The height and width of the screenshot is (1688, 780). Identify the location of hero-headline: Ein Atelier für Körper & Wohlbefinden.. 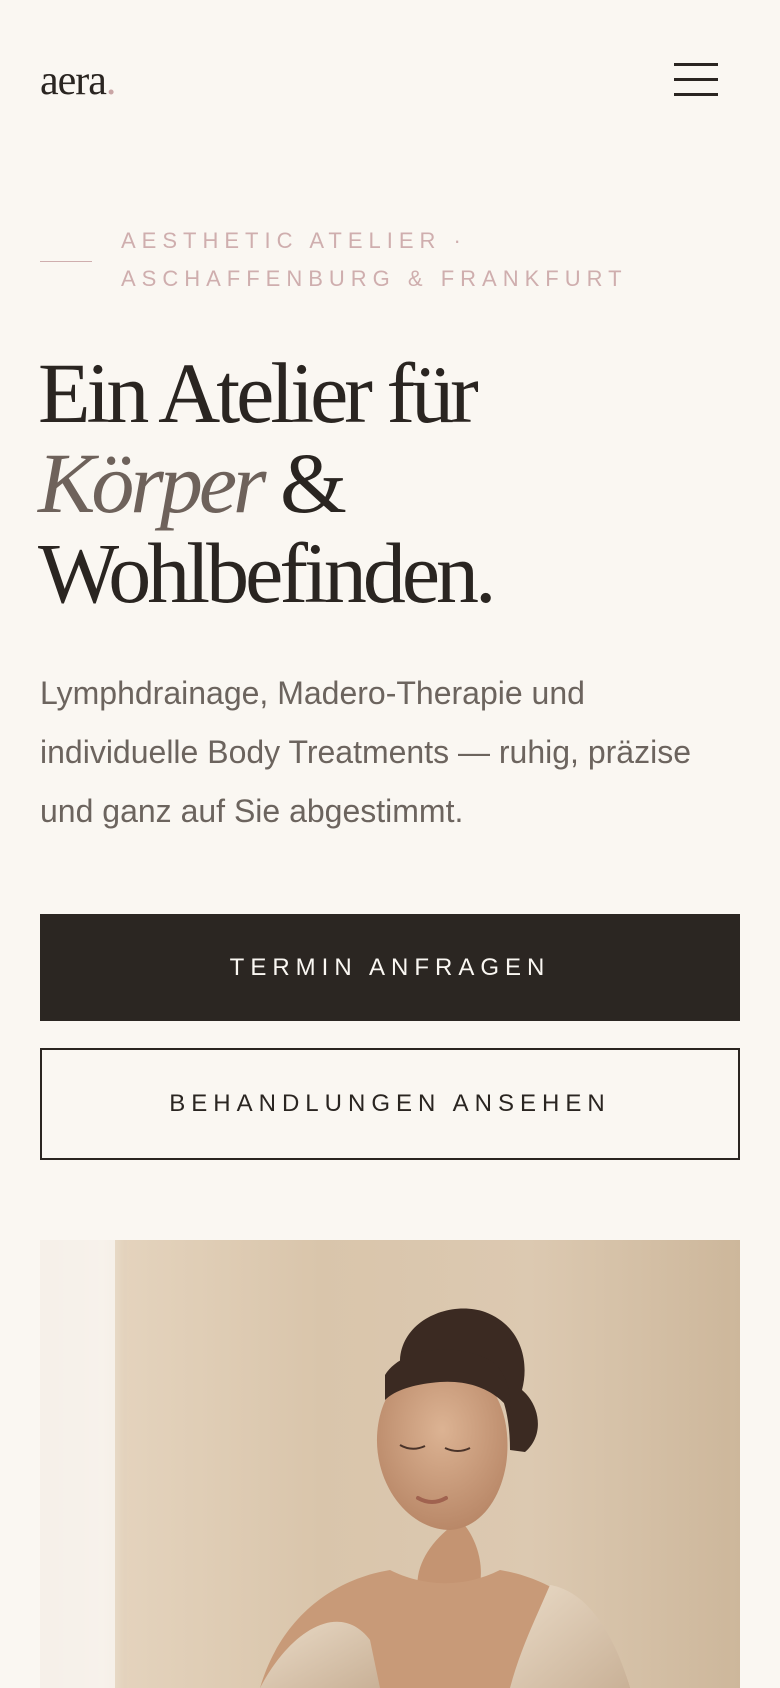
(267, 483).